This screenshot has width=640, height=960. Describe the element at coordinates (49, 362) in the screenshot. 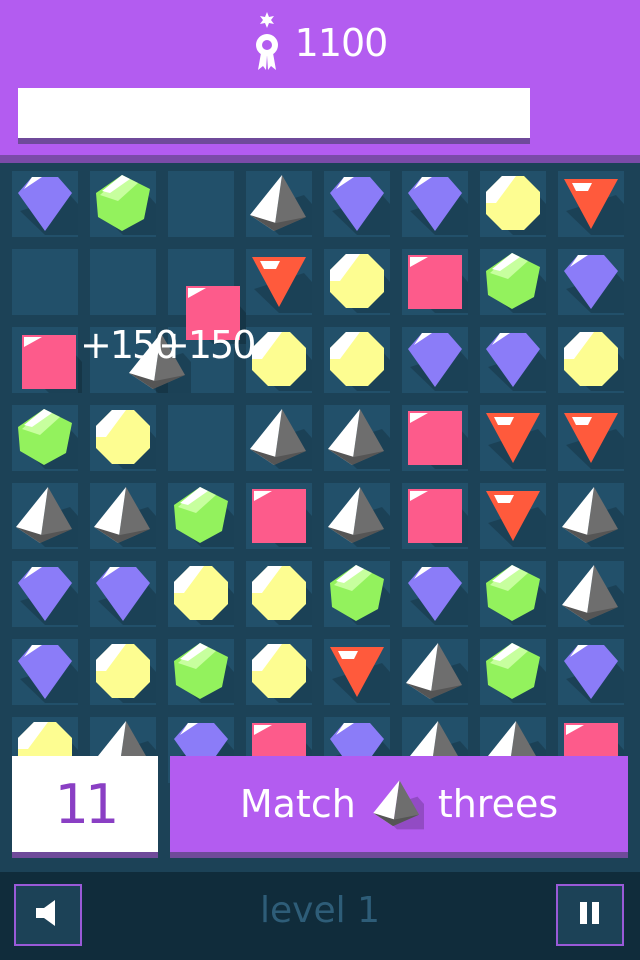

I see `falling-gem-pink` at that location.